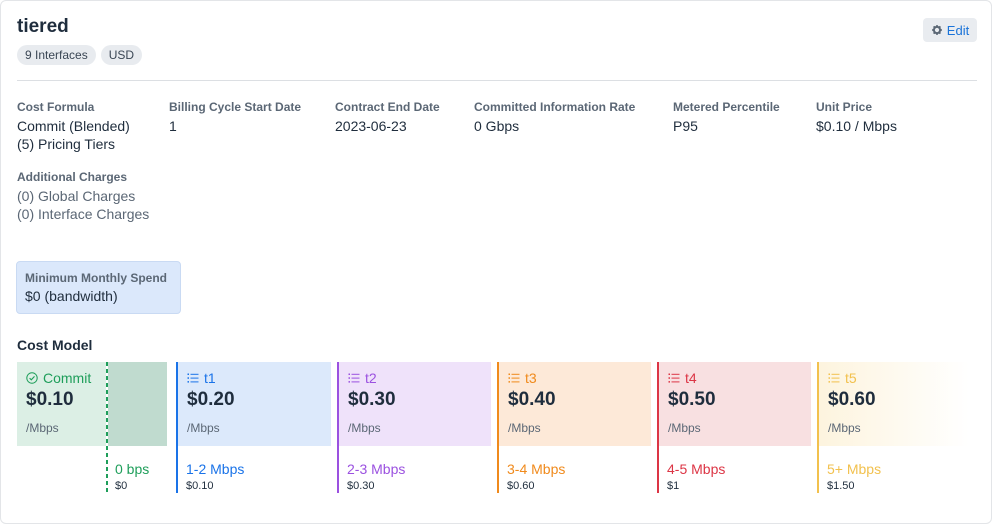 The height and width of the screenshot is (524, 992). What do you see at coordinates (554, 117) in the screenshot?
I see `cir-field: Committed Information Rate 0 Gbps` at bounding box center [554, 117].